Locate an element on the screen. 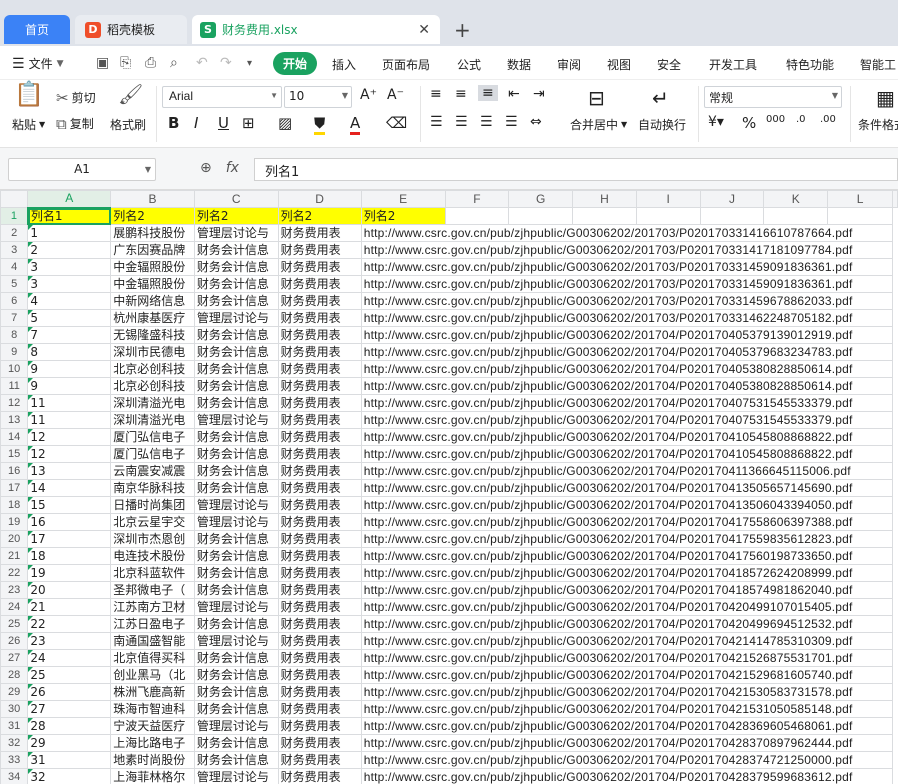 This screenshot has height=784, width=898. row-header: 11 is located at coordinates (14, 386).